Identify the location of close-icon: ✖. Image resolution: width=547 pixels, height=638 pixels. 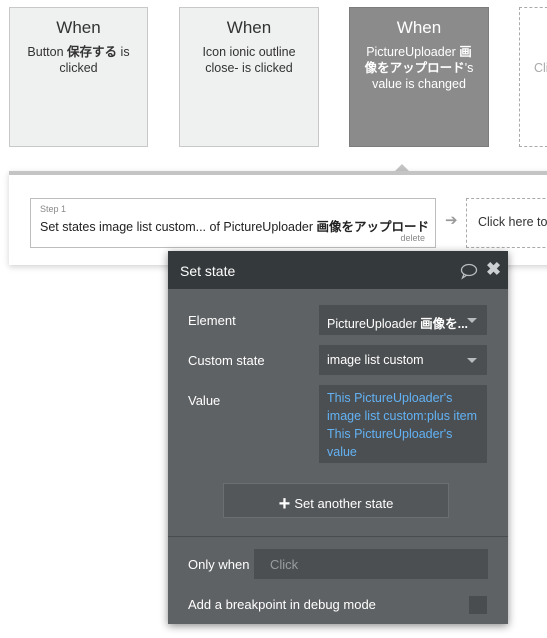
(493, 269).